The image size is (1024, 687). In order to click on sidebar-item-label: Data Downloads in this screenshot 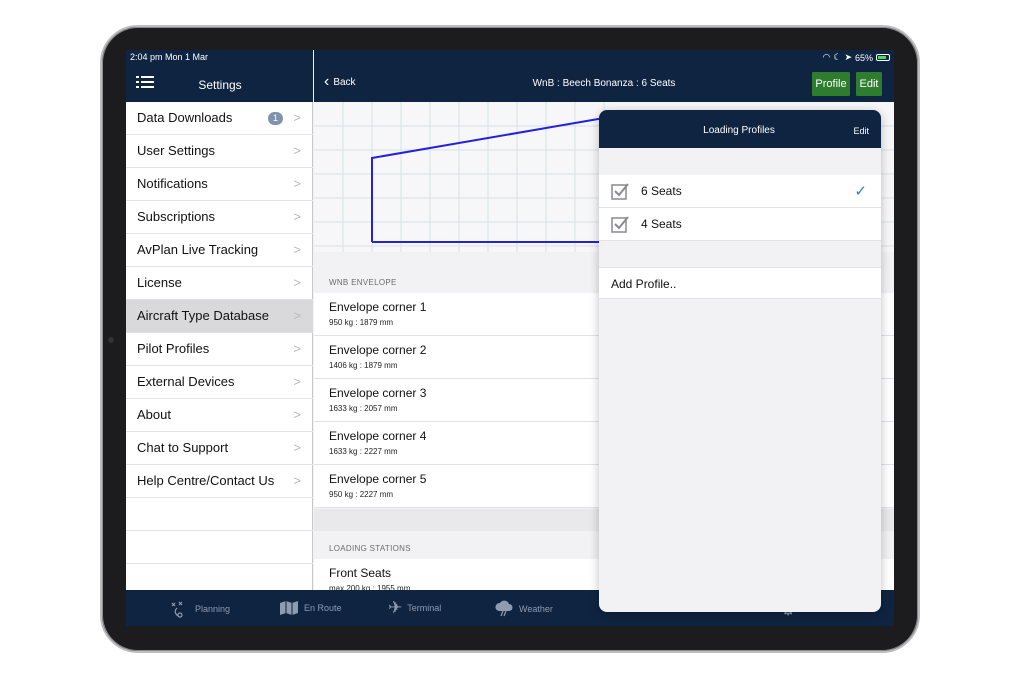, I will do `click(185, 117)`.